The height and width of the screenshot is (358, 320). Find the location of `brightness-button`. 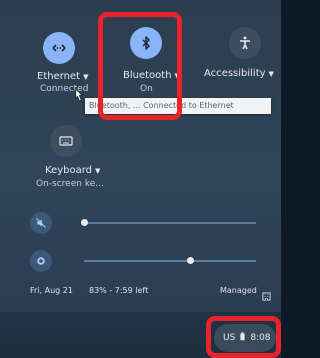

brightness-button is located at coordinates (41, 261).